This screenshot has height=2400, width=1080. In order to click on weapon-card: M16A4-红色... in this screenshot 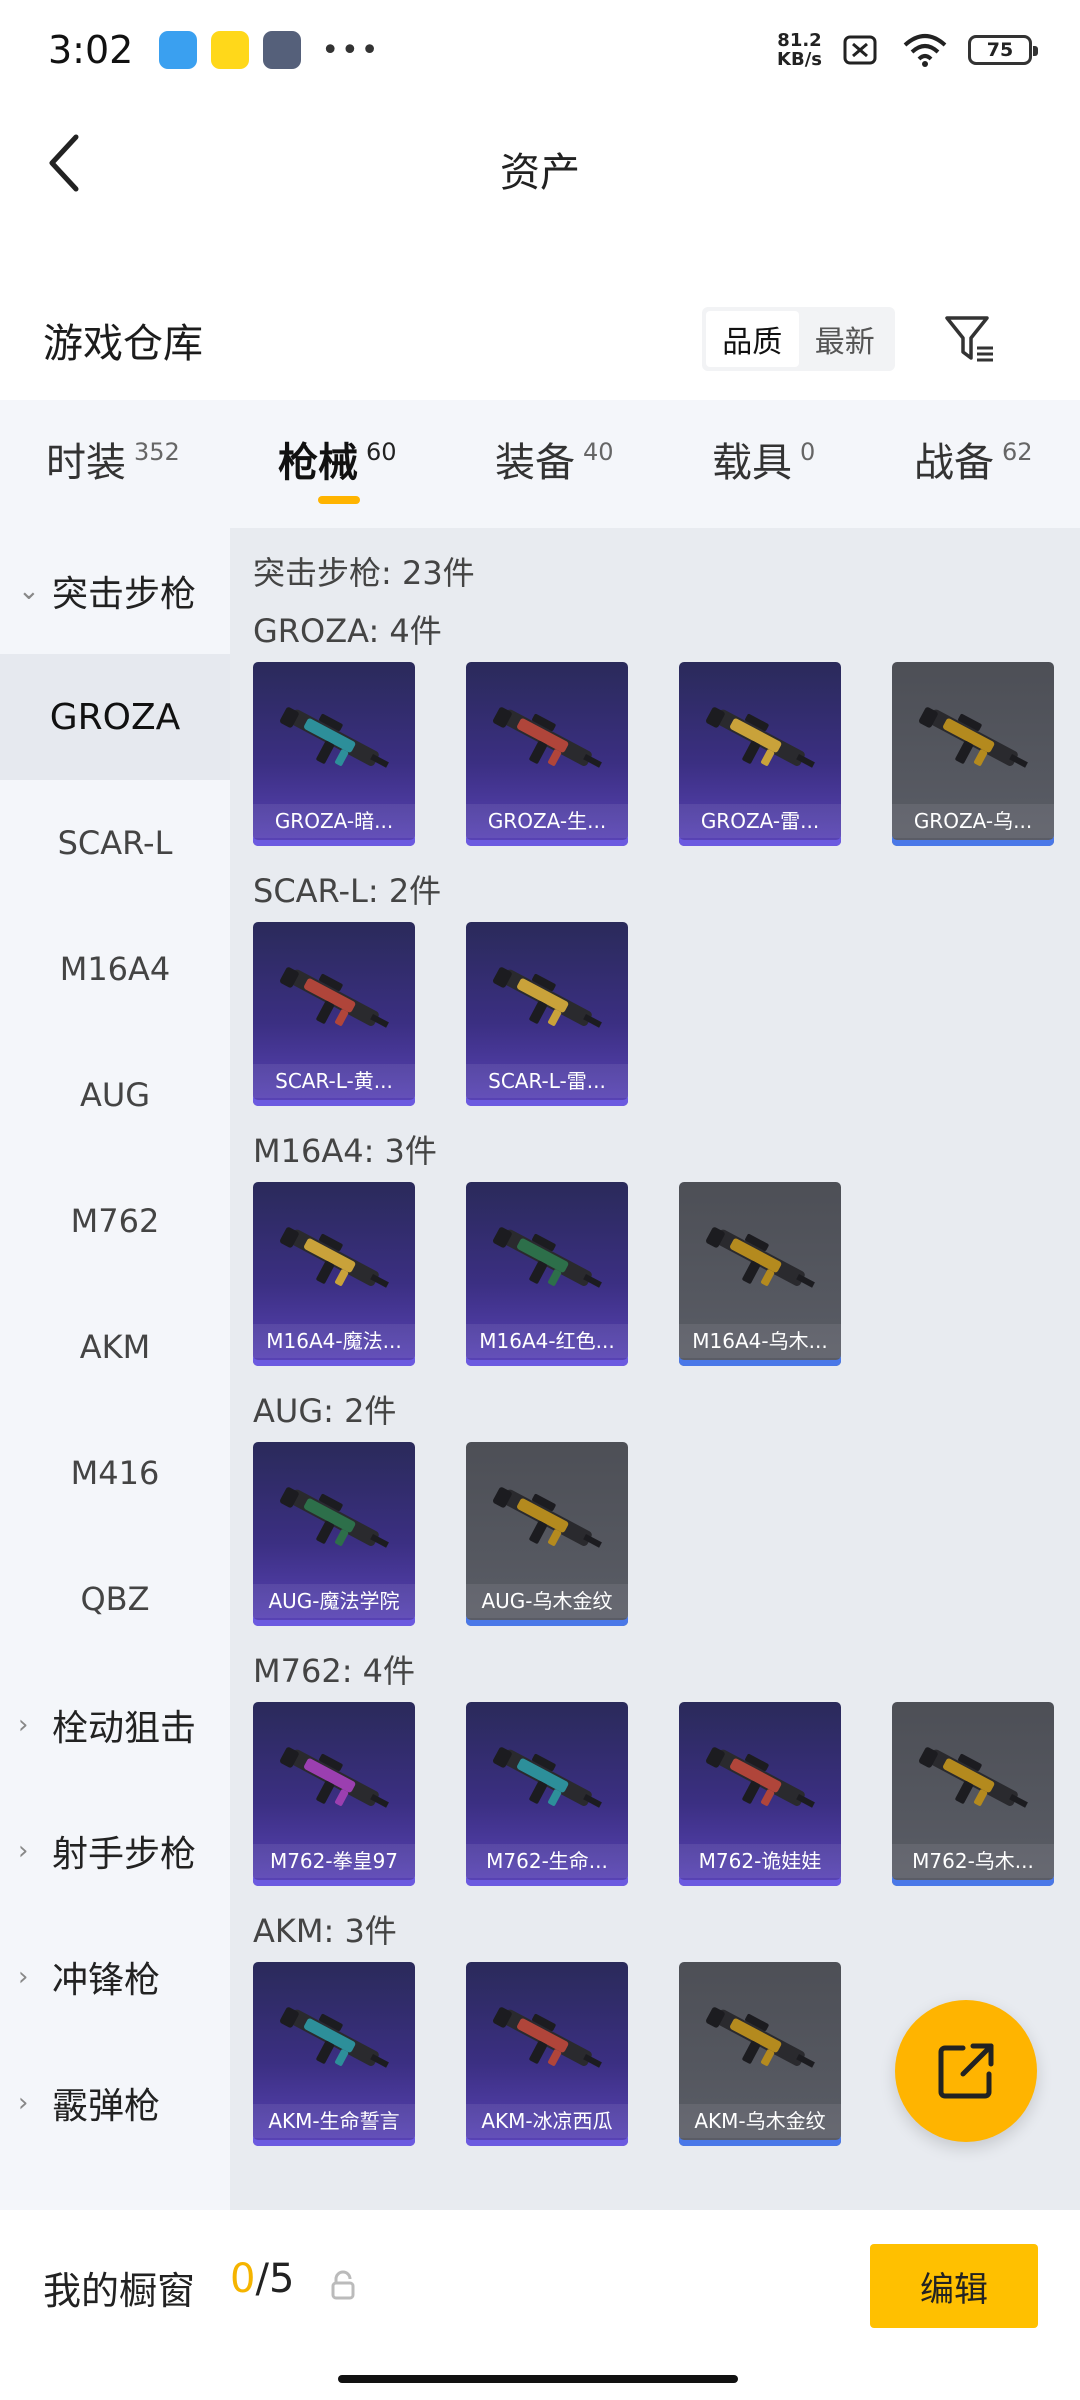, I will do `click(547, 1274)`.